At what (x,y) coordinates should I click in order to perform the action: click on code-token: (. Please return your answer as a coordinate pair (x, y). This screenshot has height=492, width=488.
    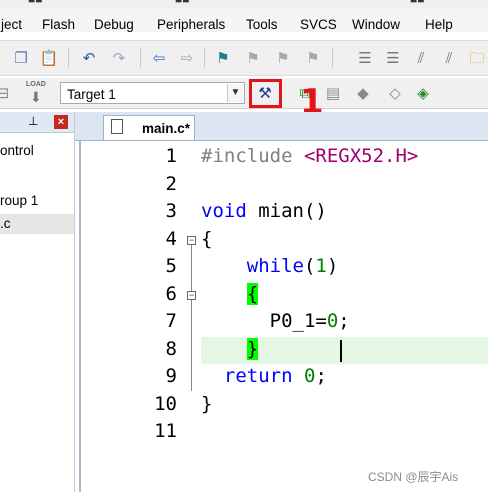
    Looking at the image, I should click on (309, 266).